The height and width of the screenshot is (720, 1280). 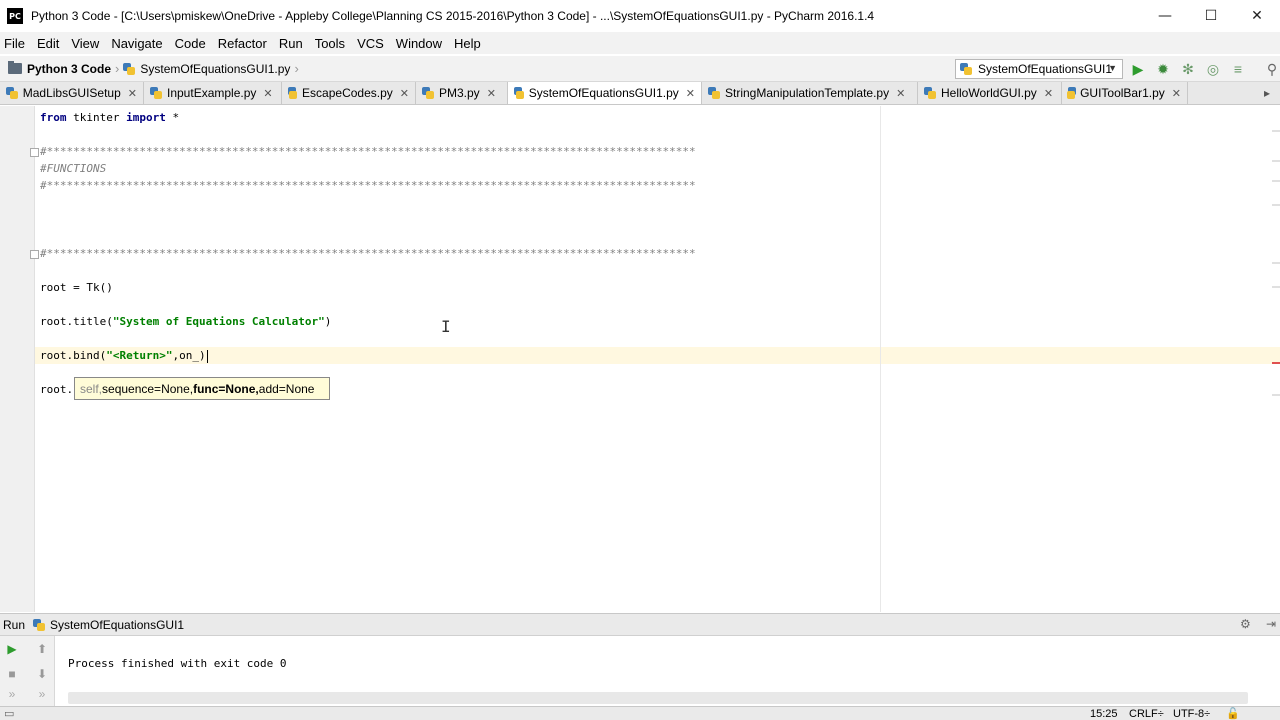 What do you see at coordinates (1104, 713) in the screenshot?
I see `caret-position: 15:25` at bounding box center [1104, 713].